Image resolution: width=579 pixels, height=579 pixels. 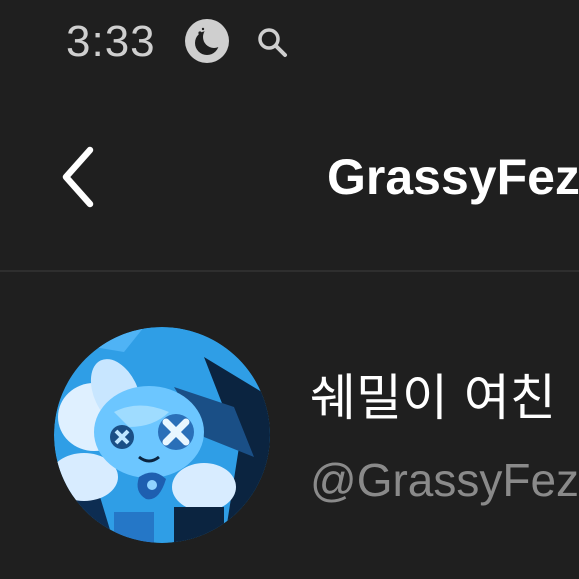 I want to click on back-button, so click(x=79, y=177).